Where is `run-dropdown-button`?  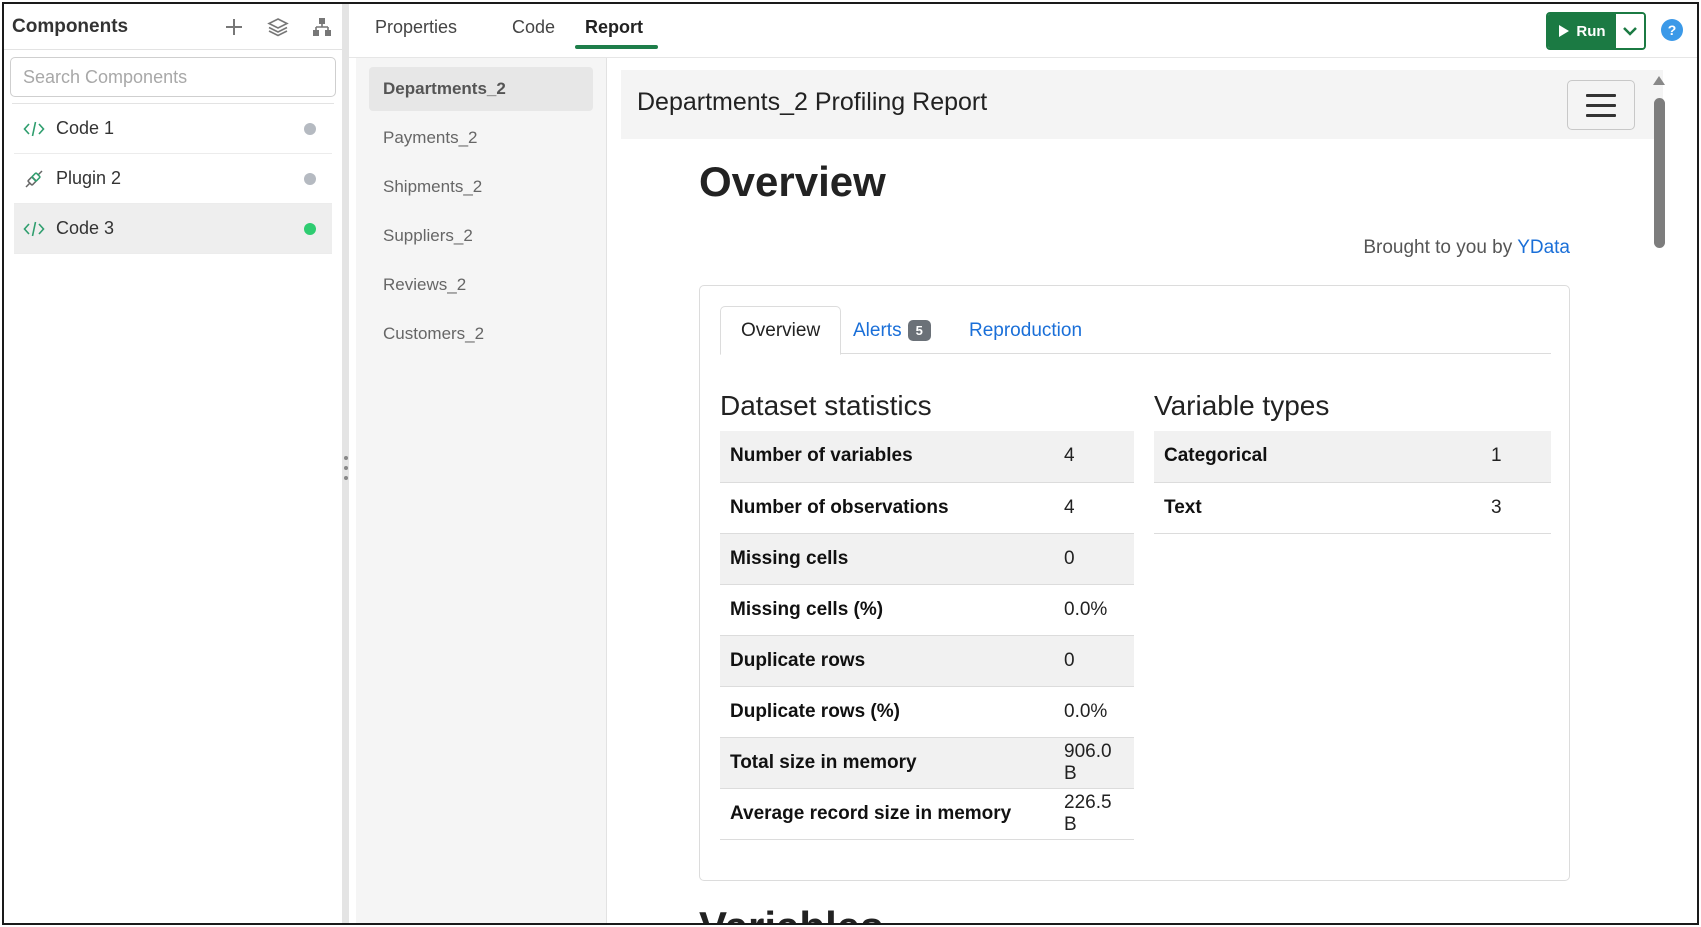
run-dropdown-button is located at coordinates (1630, 31).